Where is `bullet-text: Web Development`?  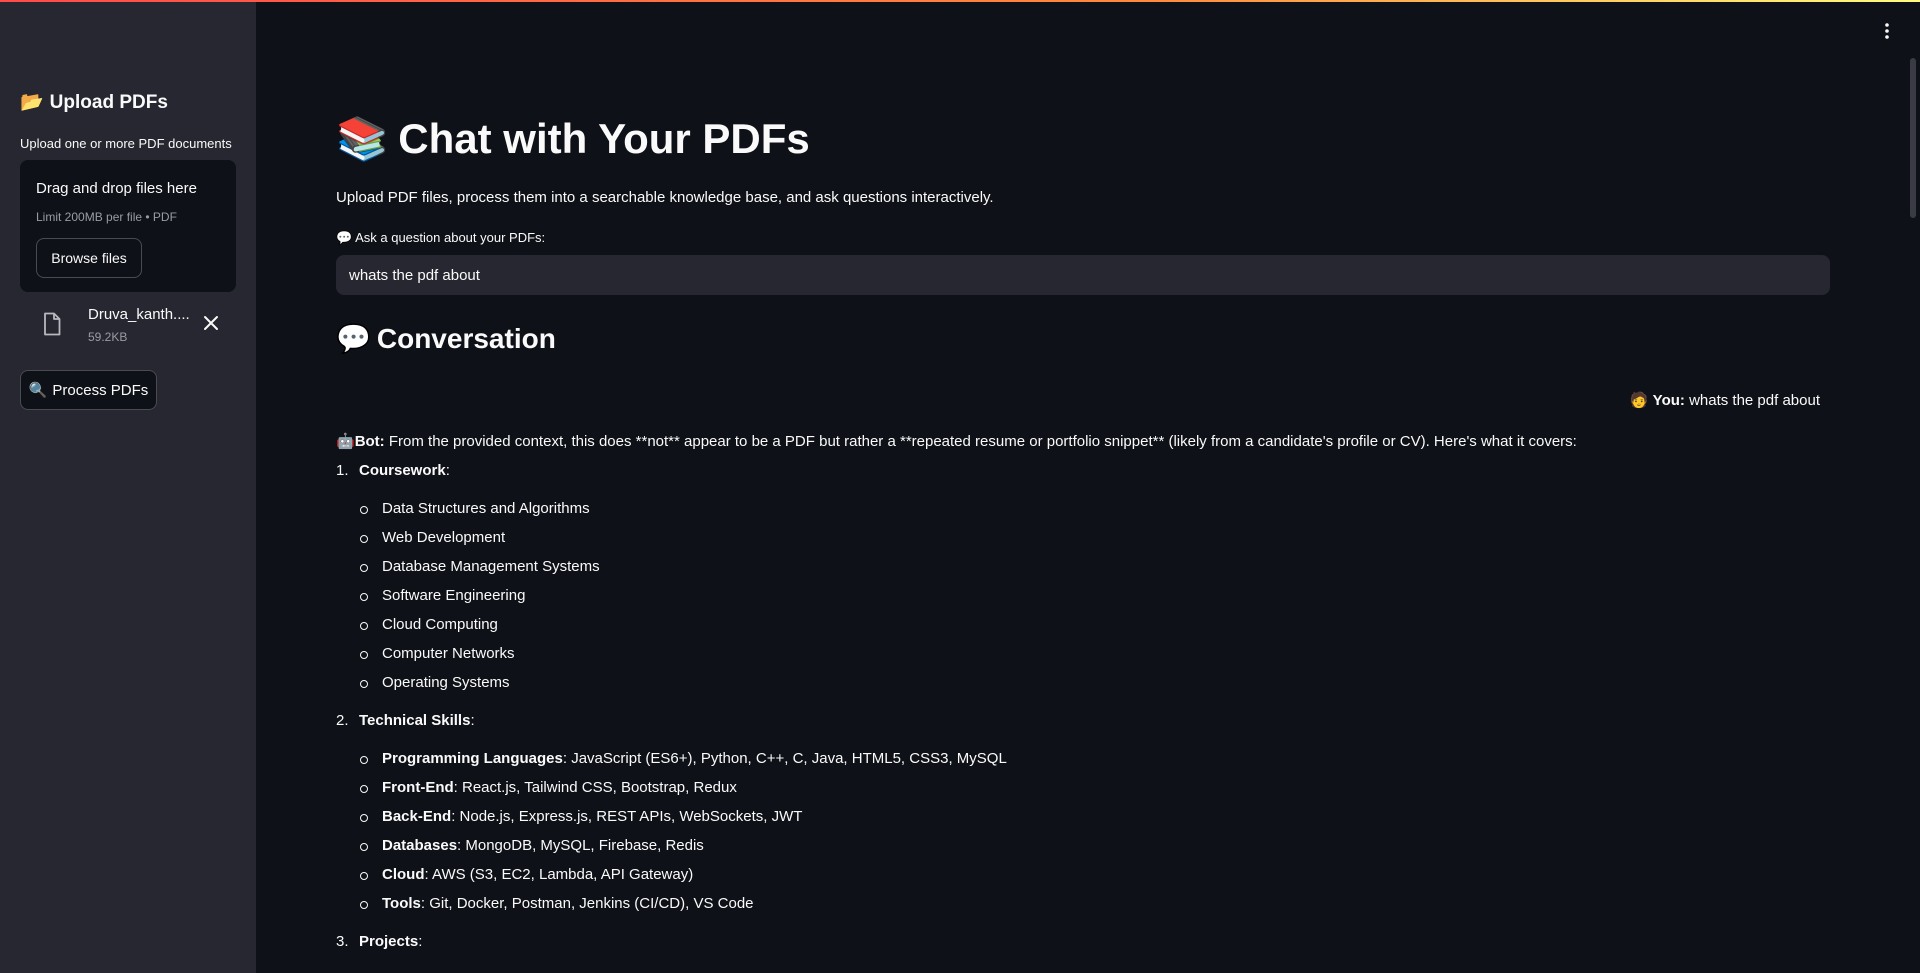
bullet-text: Web Development is located at coordinates (444, 537).